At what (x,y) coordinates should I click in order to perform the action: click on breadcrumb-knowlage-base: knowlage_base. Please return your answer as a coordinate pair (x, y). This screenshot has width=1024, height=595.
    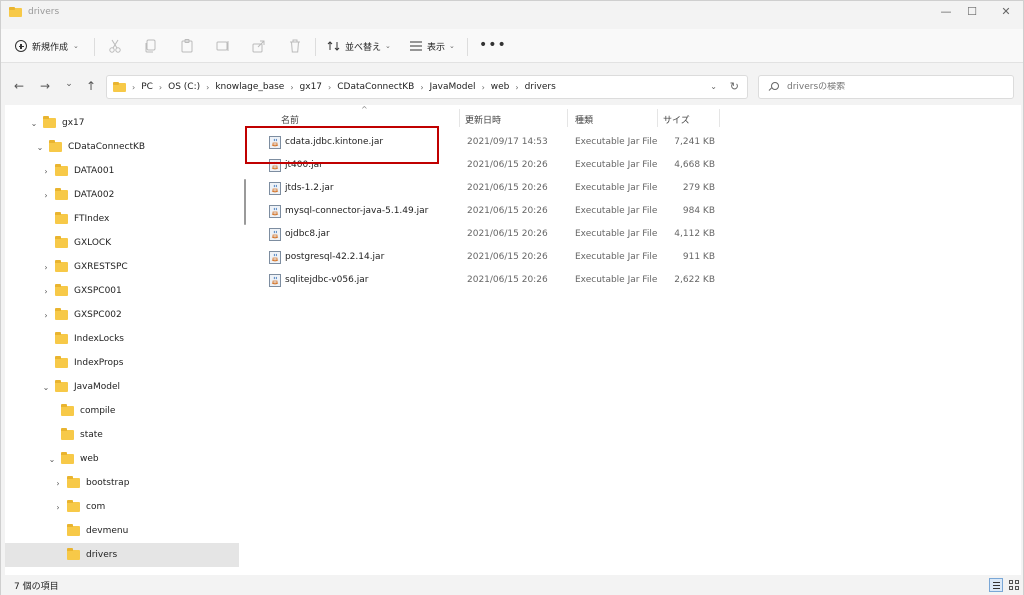
    Looking at the image, I should click on (249, 87).